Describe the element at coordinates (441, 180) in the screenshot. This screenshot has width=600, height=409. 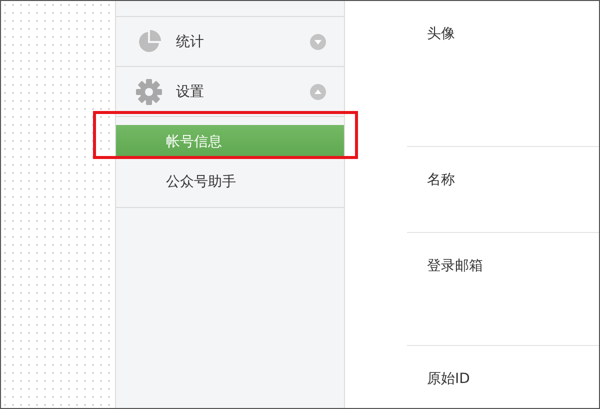
I see `field-label: 名称` at that location.